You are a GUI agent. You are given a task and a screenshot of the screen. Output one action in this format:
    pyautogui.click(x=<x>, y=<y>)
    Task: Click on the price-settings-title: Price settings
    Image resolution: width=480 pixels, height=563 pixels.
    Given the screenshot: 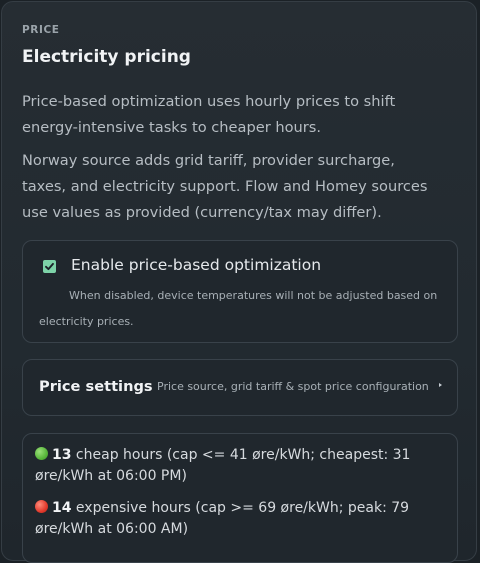 What is the action you would take?
    pyautogui.click(x=96, y=386)
    